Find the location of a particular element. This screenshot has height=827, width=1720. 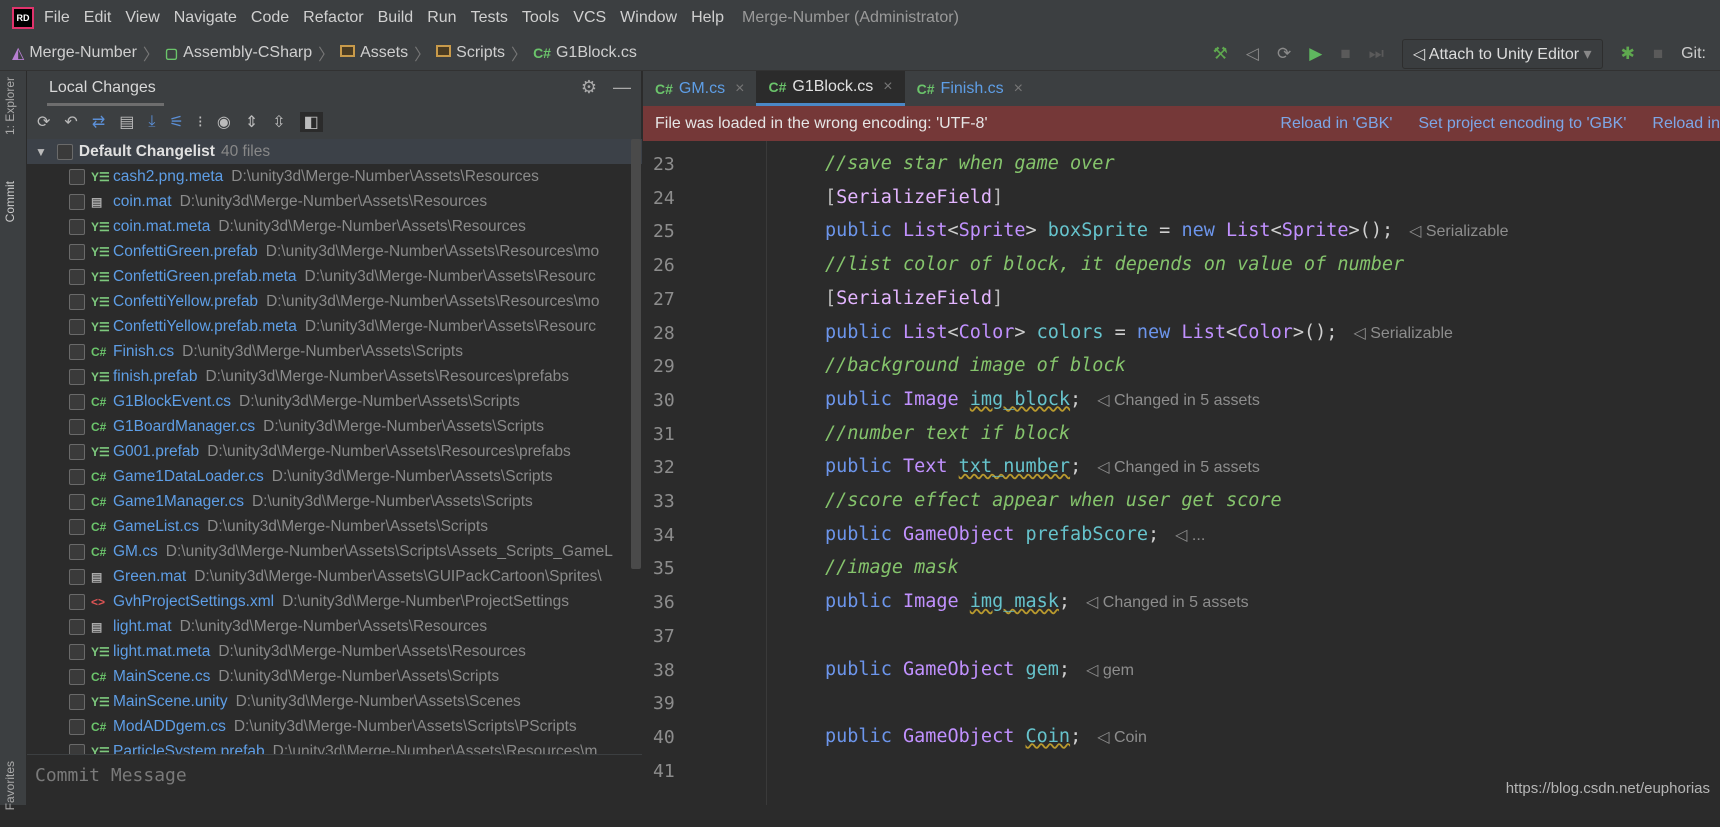

preview-toggle-icon: ◧ is located at coordinates (311, 122).